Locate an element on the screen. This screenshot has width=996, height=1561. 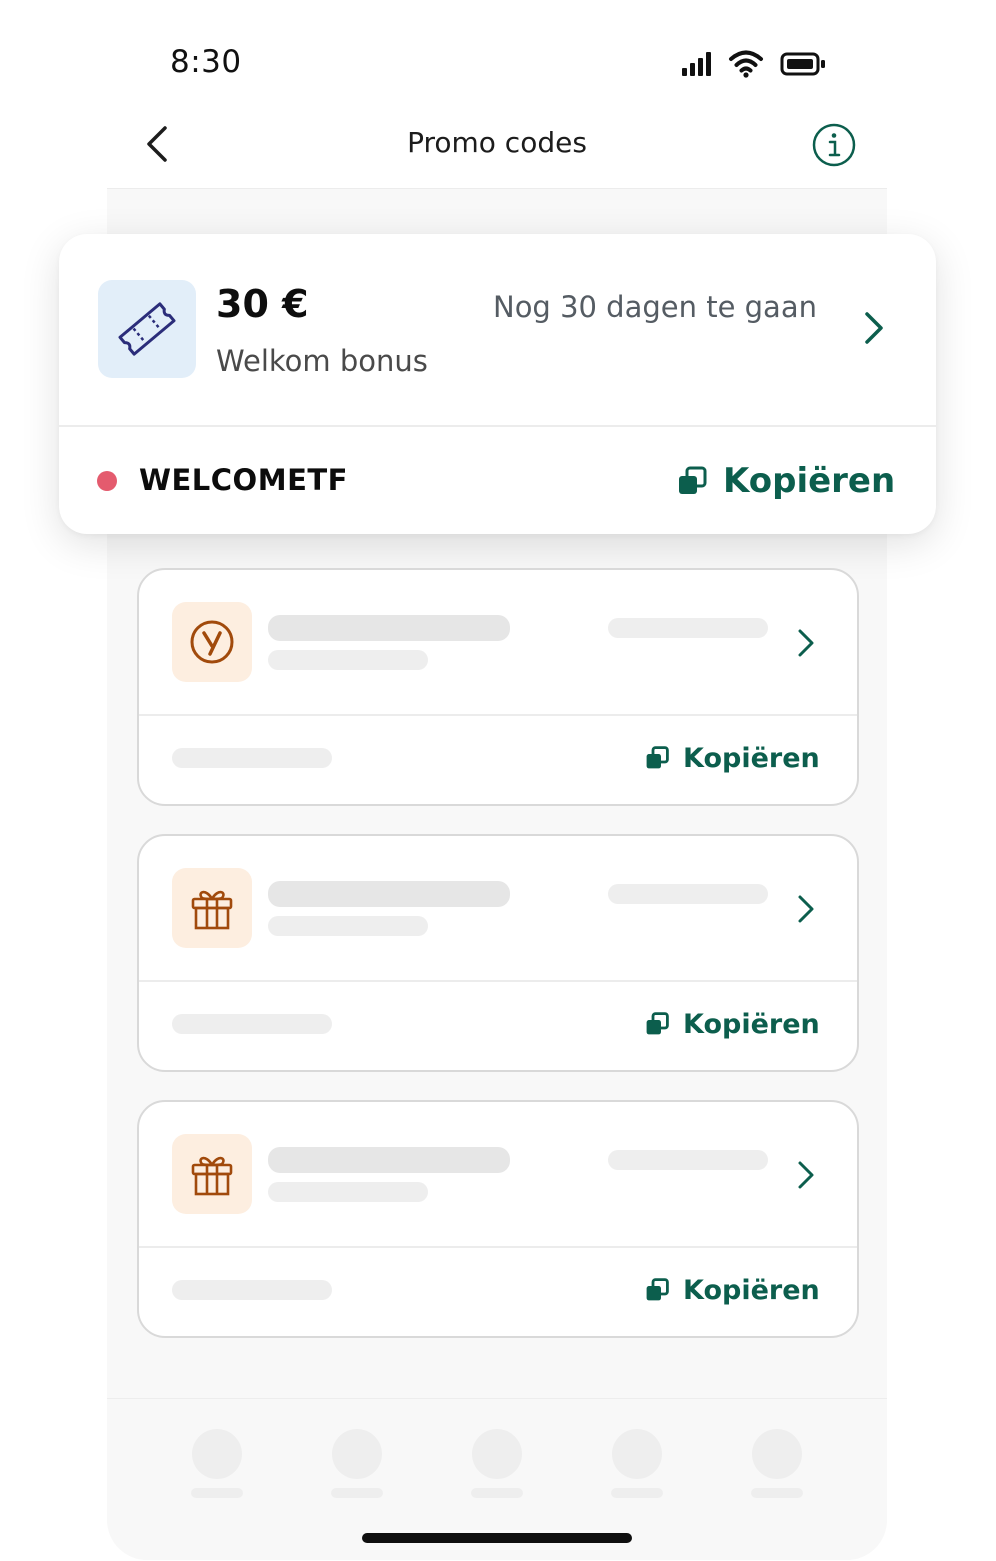
battery-icon is located at coordinates (802, 64).